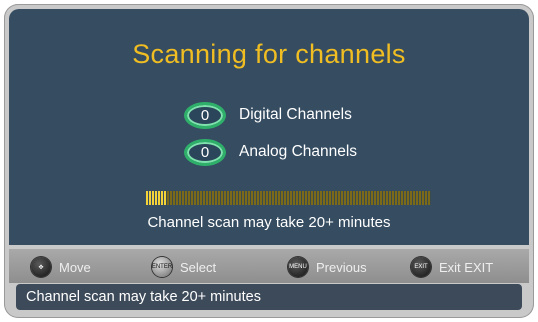 The height and width of the screenshot is (322, 538). Describe the element at coordinates (341, 267) in the screenshot. I see `hint-previous-label: Previous` at that location.